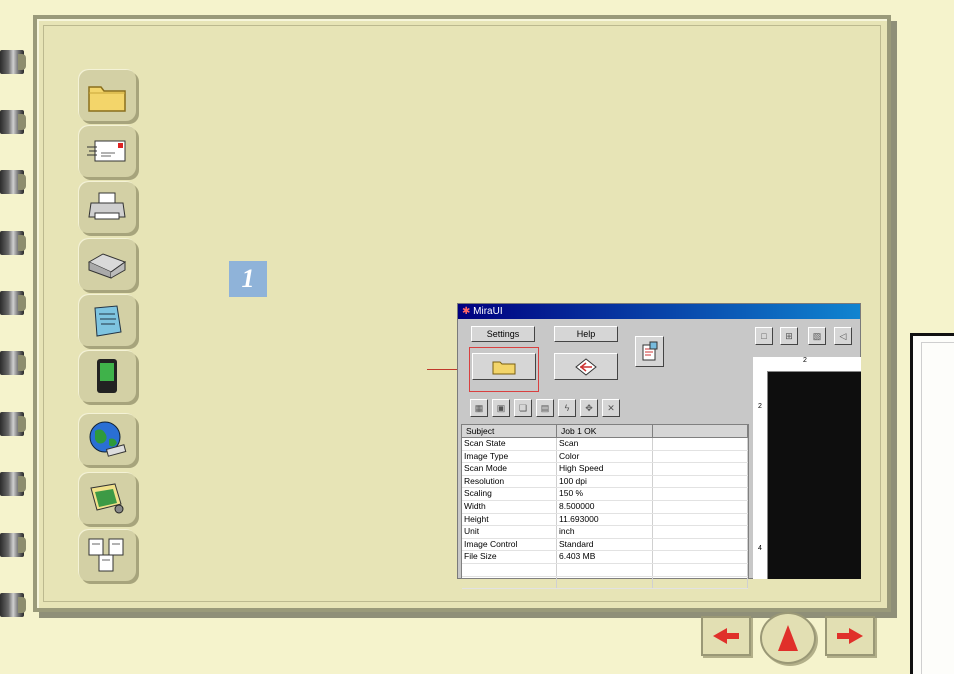 The height and width of the screenshot is (674, 954). What do you see at coordinates (488, 311) in the screenshot?
I see `window-title-text: MiraUI` at bounding box center [488, 311].